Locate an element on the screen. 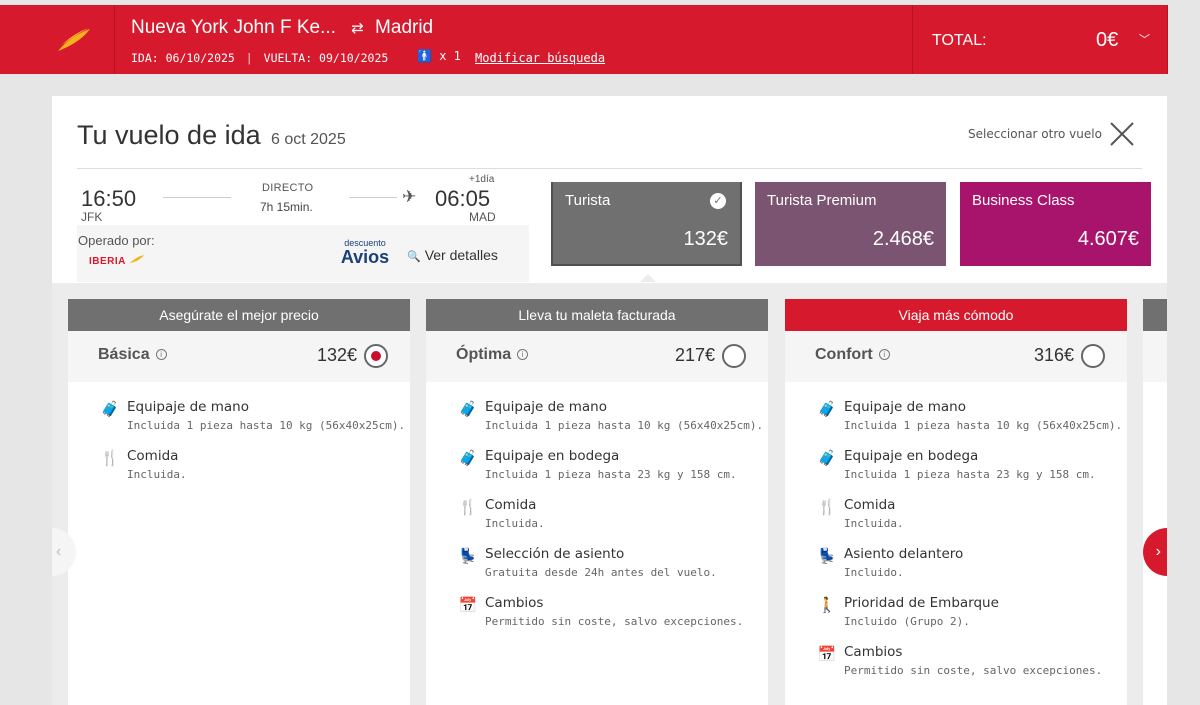 The image size is (1200, 705). flight-date: 6 oct 2025 is located at coordinates (308, 139).